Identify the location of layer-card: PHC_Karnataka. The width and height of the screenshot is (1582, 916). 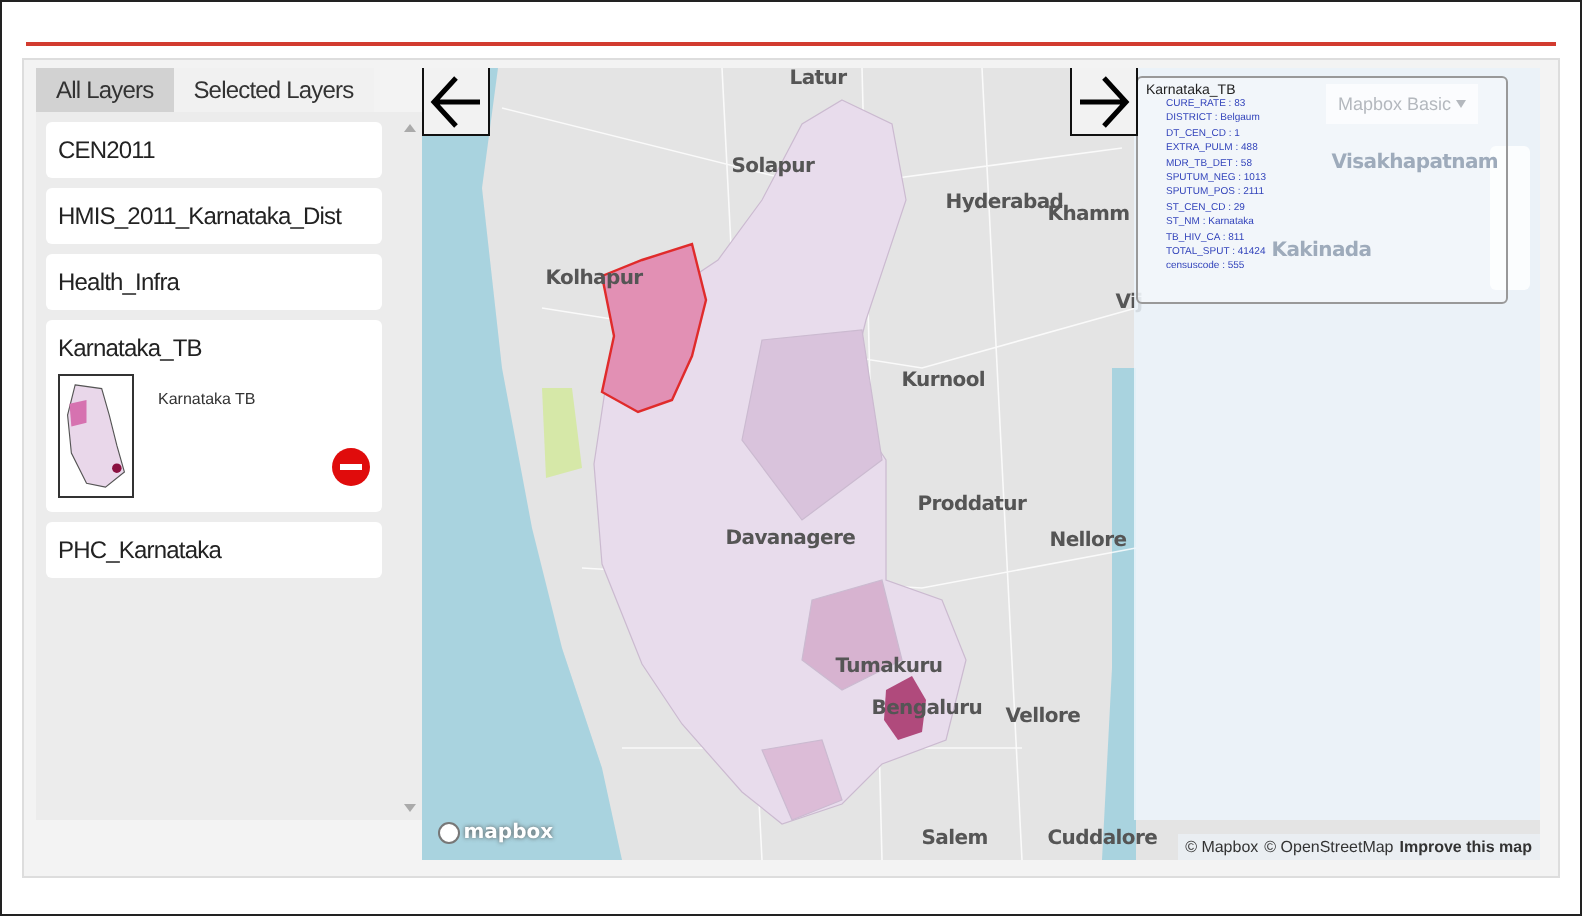
(214, 550).